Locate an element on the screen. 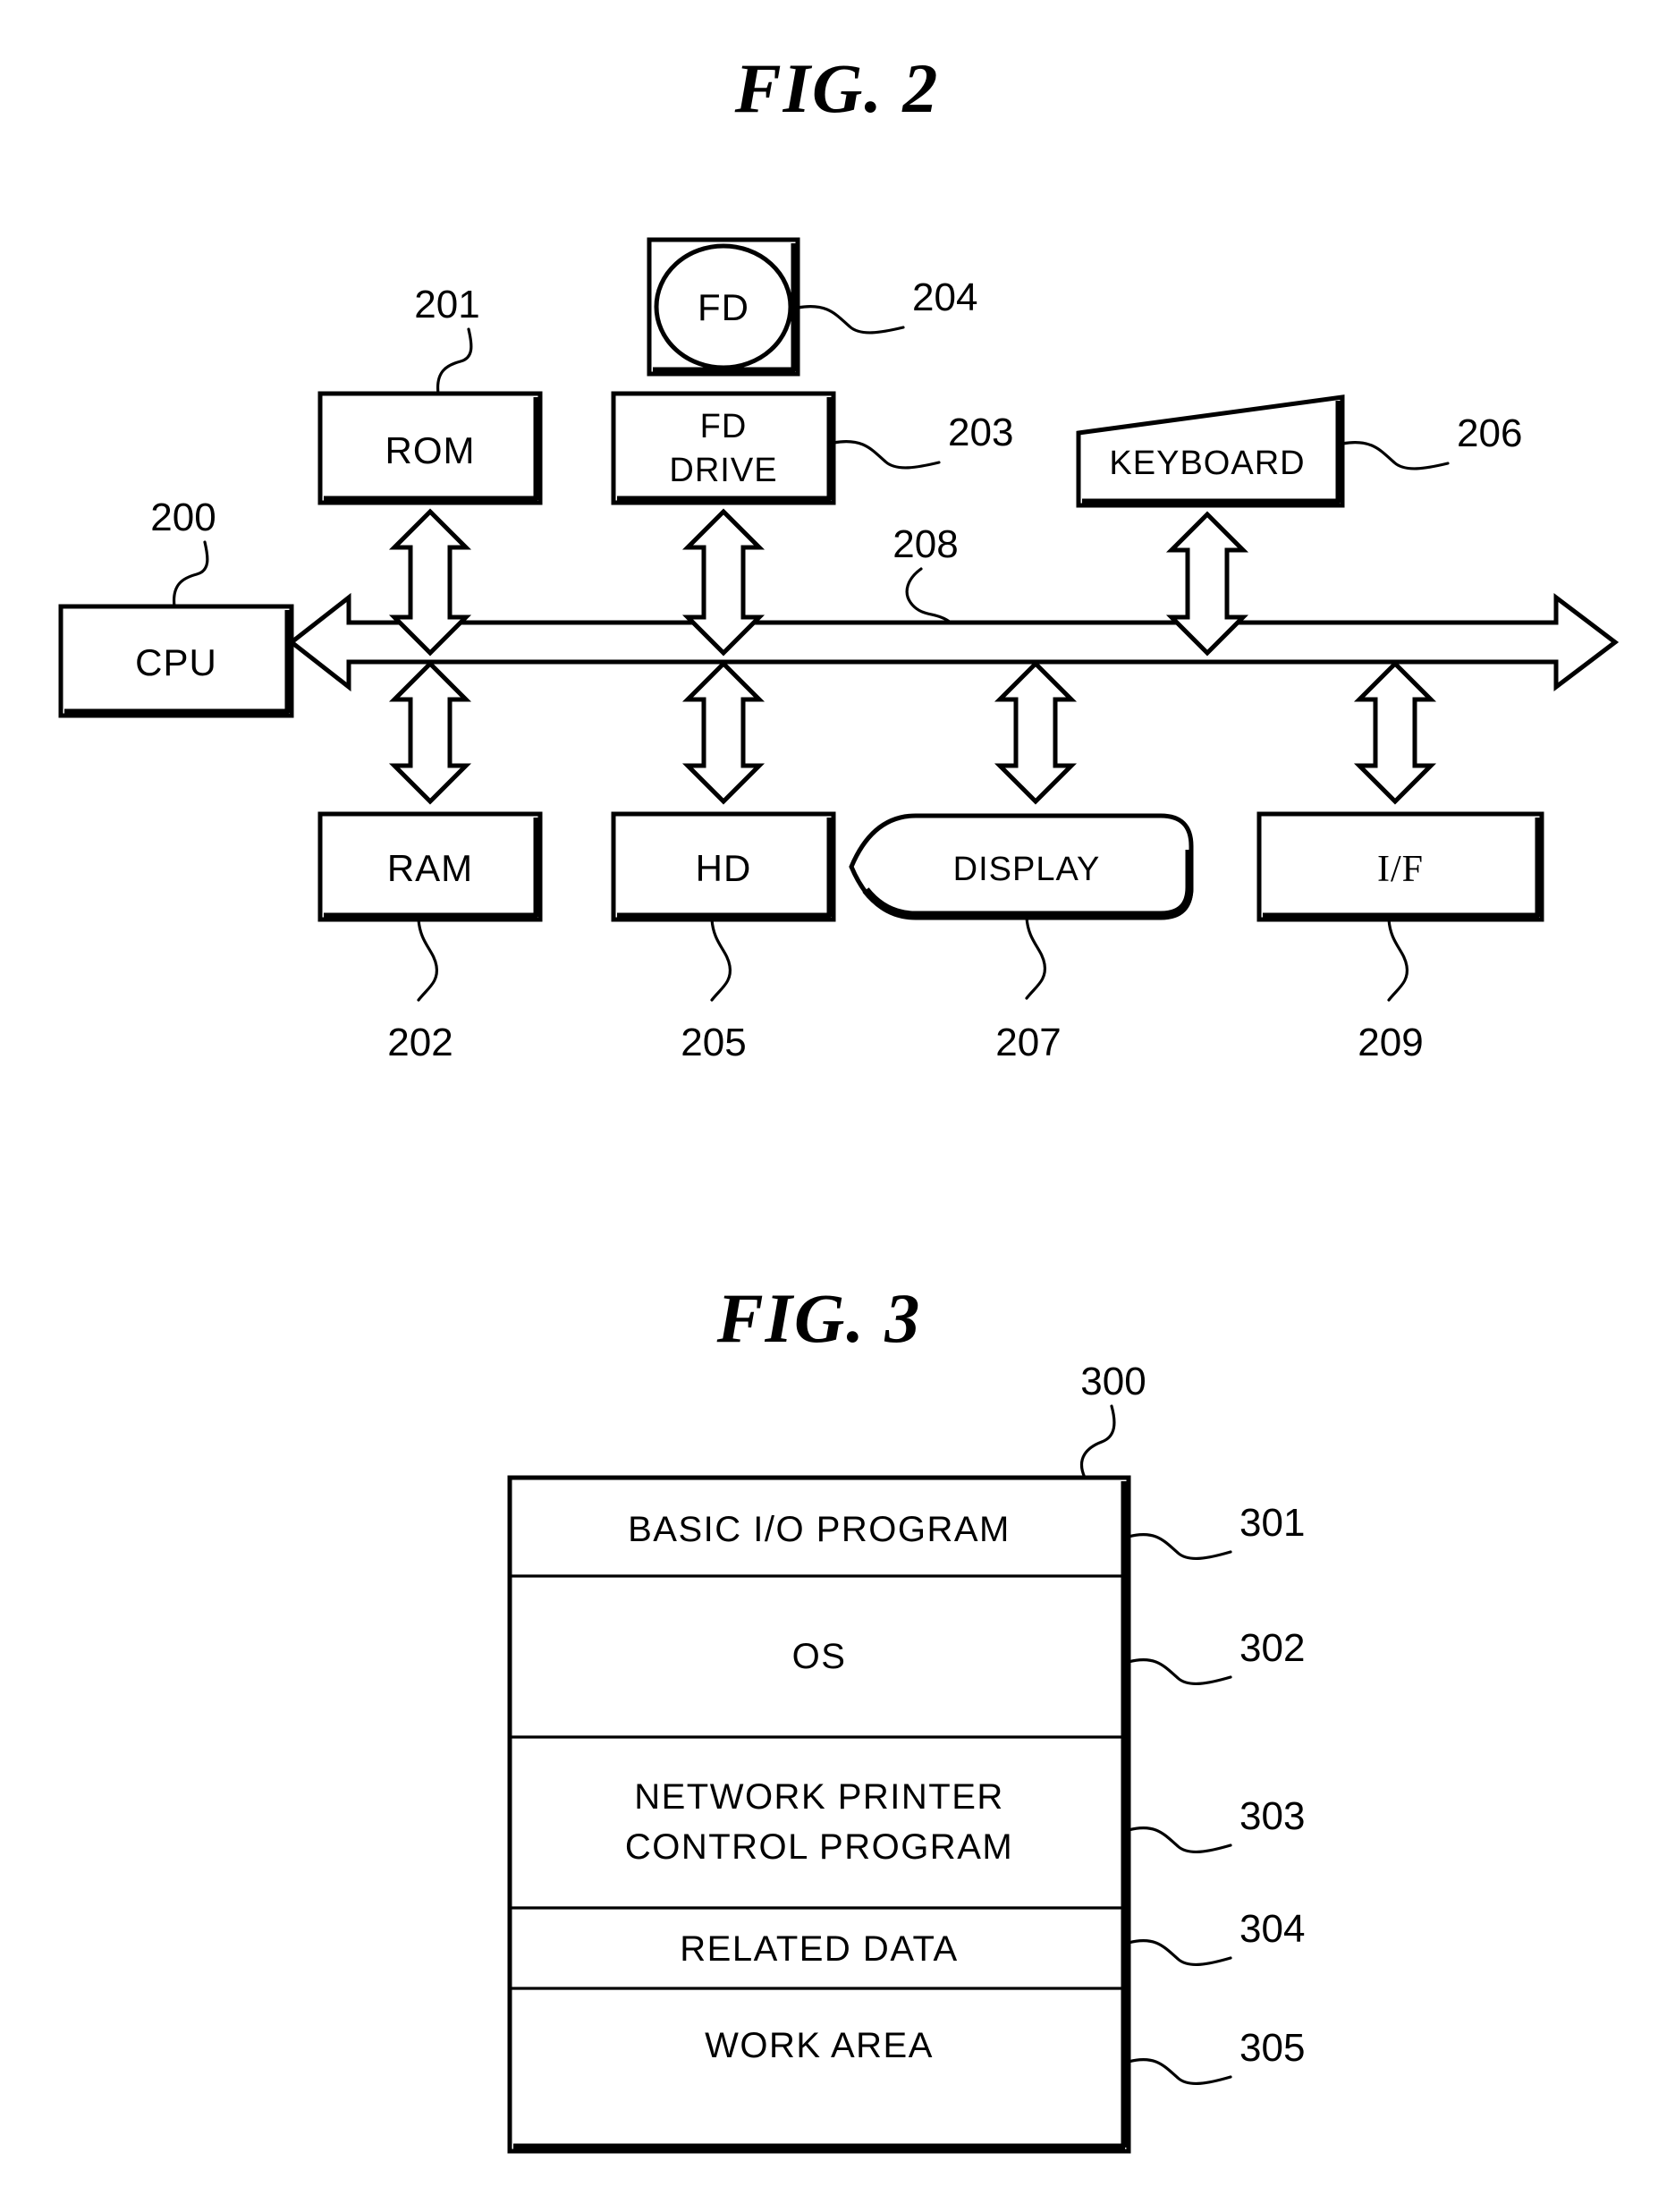 The height and width of the screenshot is (2212, 1675). rom-label: ROM is located at coordinates (430, 450).